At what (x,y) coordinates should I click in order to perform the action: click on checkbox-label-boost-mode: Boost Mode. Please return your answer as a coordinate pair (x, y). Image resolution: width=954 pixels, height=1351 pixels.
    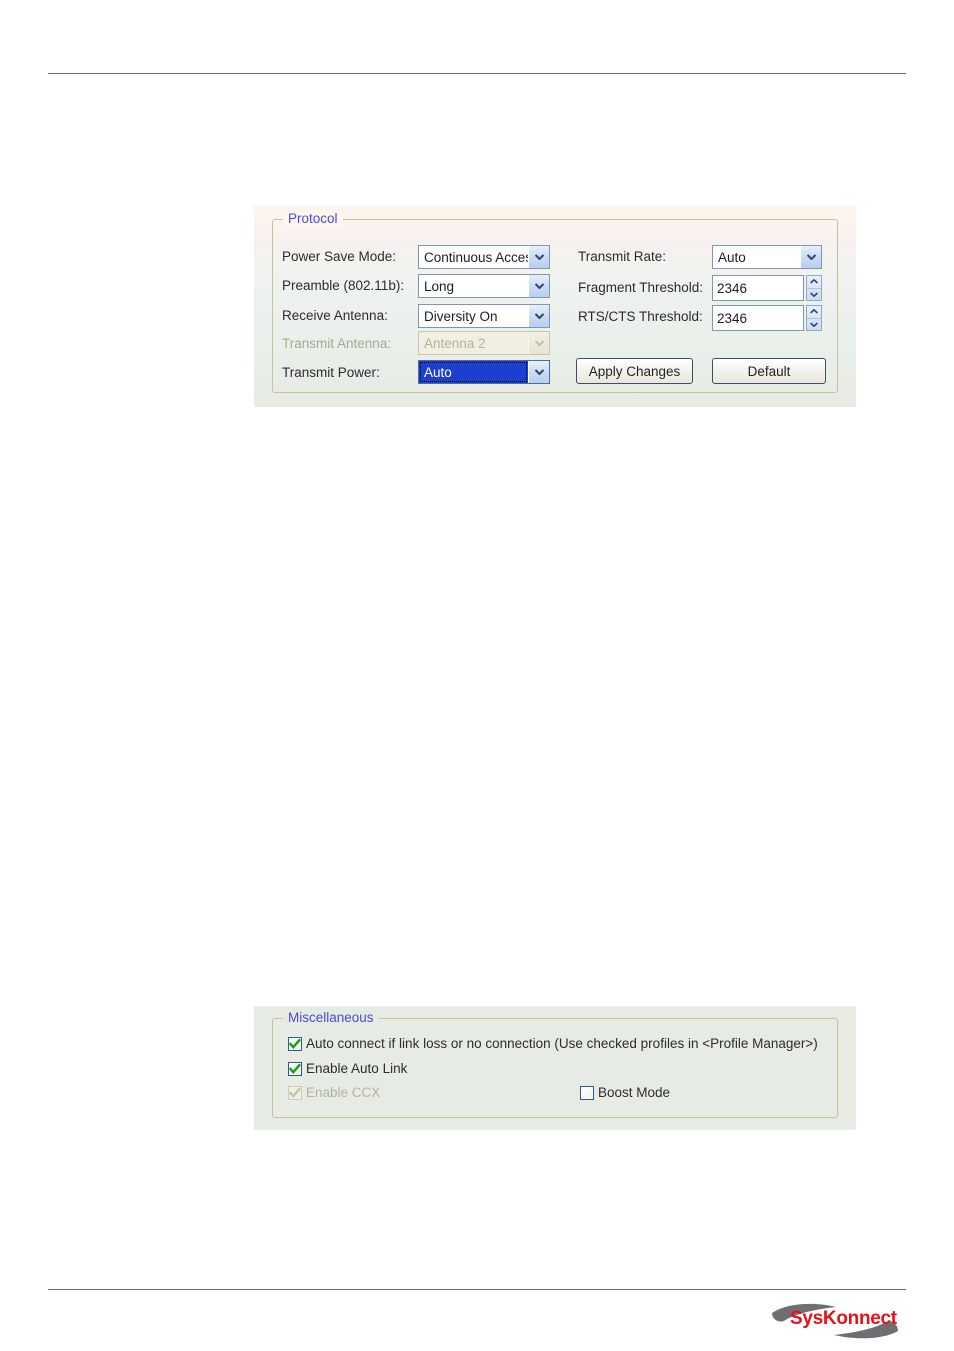
    Looking at the image, I should click on (634, 1092).